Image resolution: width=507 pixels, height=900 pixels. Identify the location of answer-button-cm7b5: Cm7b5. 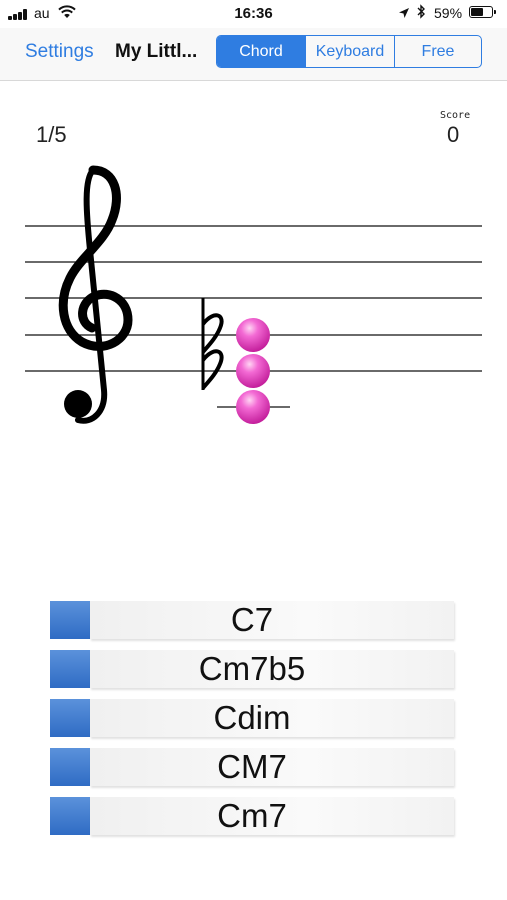
(252, 669).